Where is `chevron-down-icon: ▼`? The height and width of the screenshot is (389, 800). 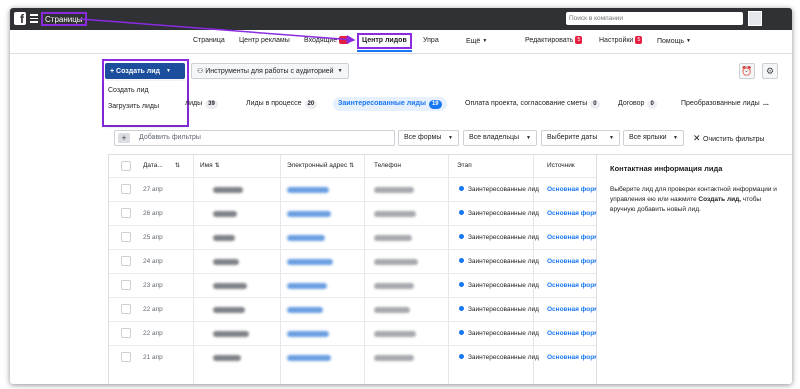
chevron-down-icon: ▼ is located at coordinates (675, 138).